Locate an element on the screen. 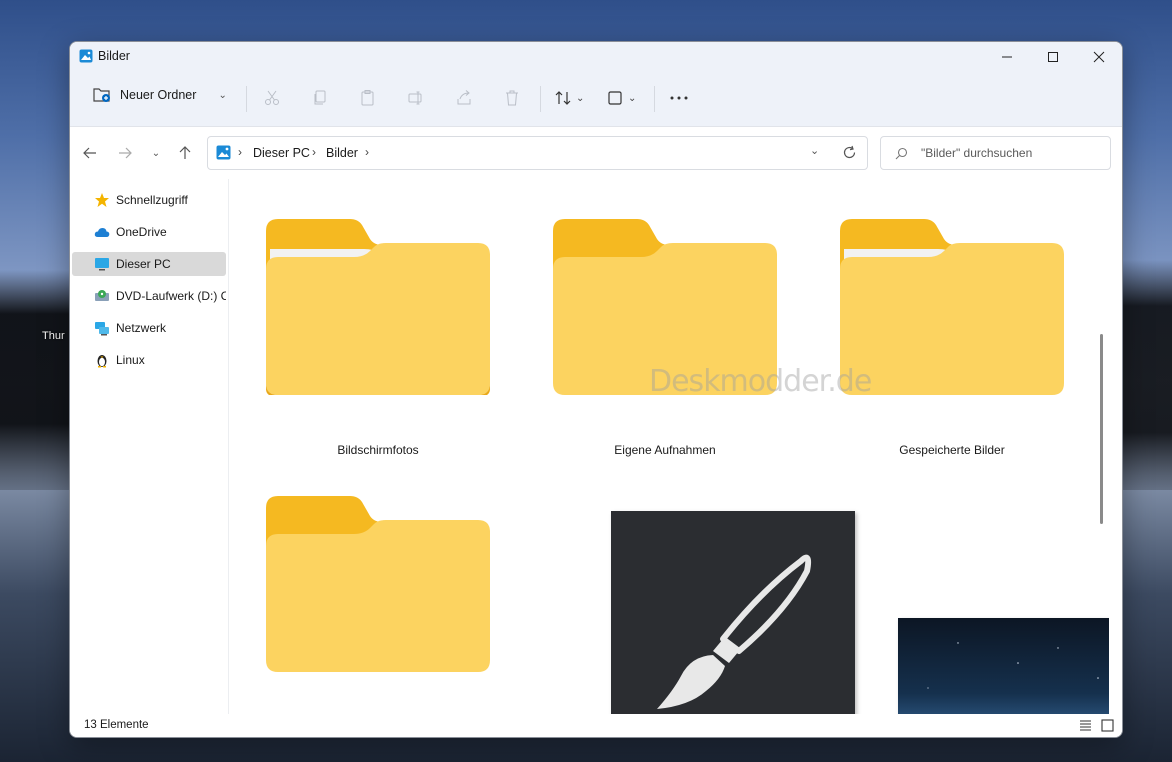 The width and height of the screenshot is (1172, 762). watermark: Deskmodder.de is located at coordinates (760, 381).